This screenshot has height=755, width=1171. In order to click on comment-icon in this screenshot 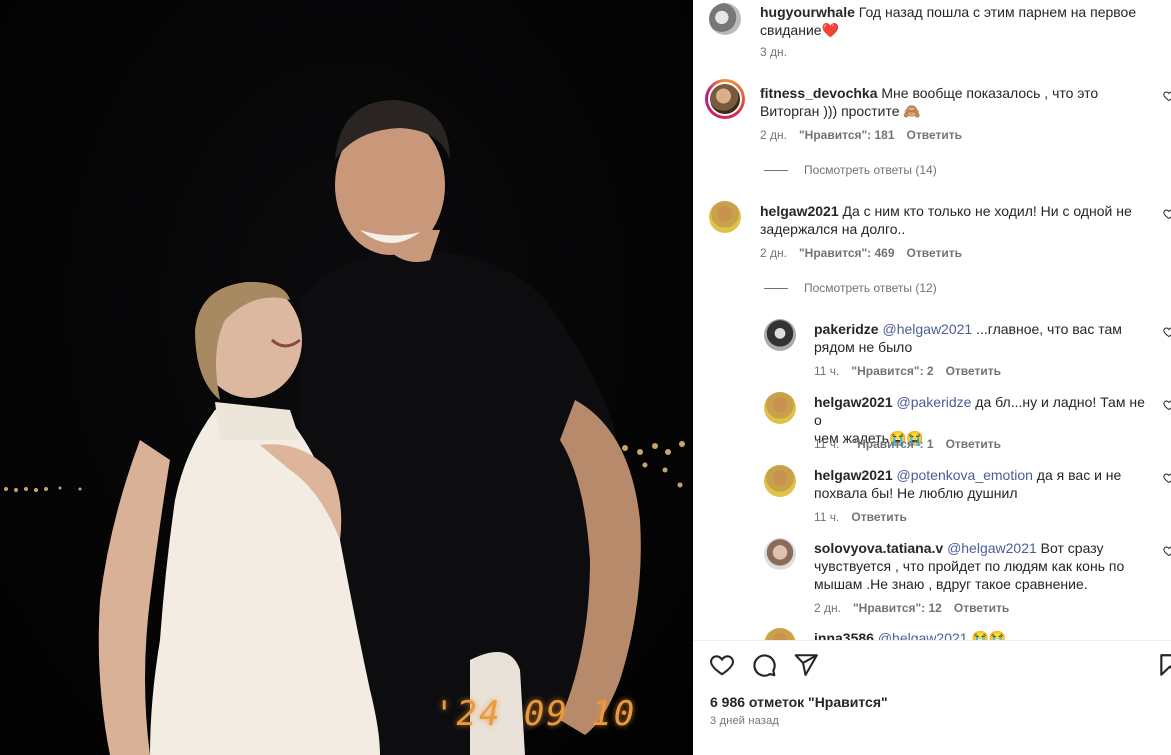, I will do `click(764, 665)`.